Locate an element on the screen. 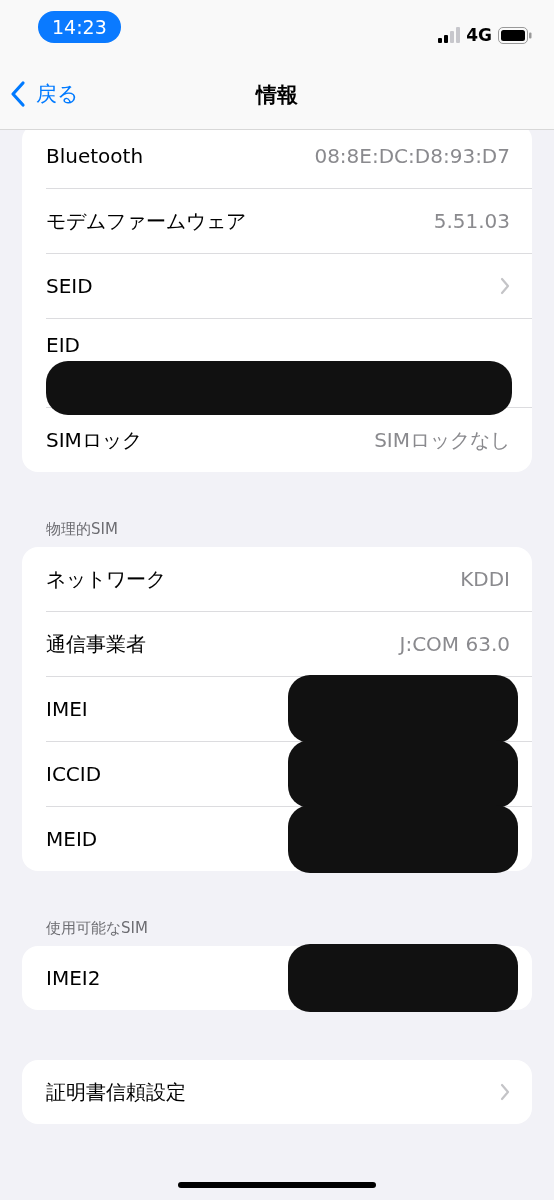  row-label: MEID is located at coordinates (72, 839).